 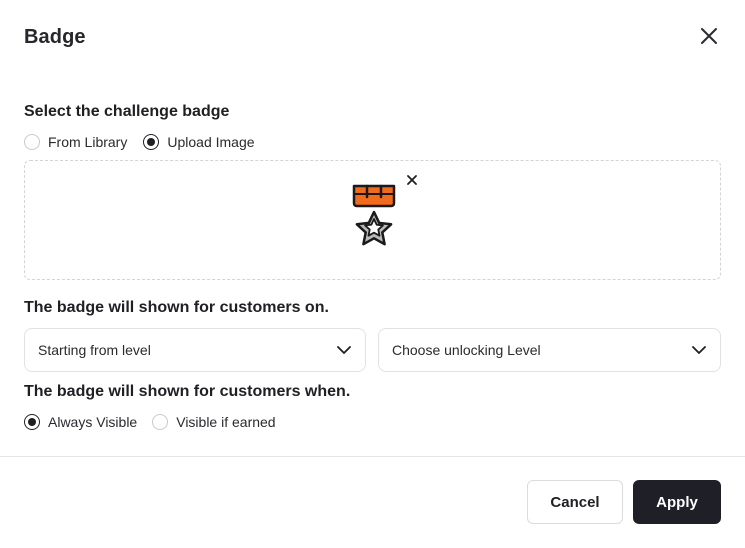 I want to click on close-button, so click(x=709, y=36).